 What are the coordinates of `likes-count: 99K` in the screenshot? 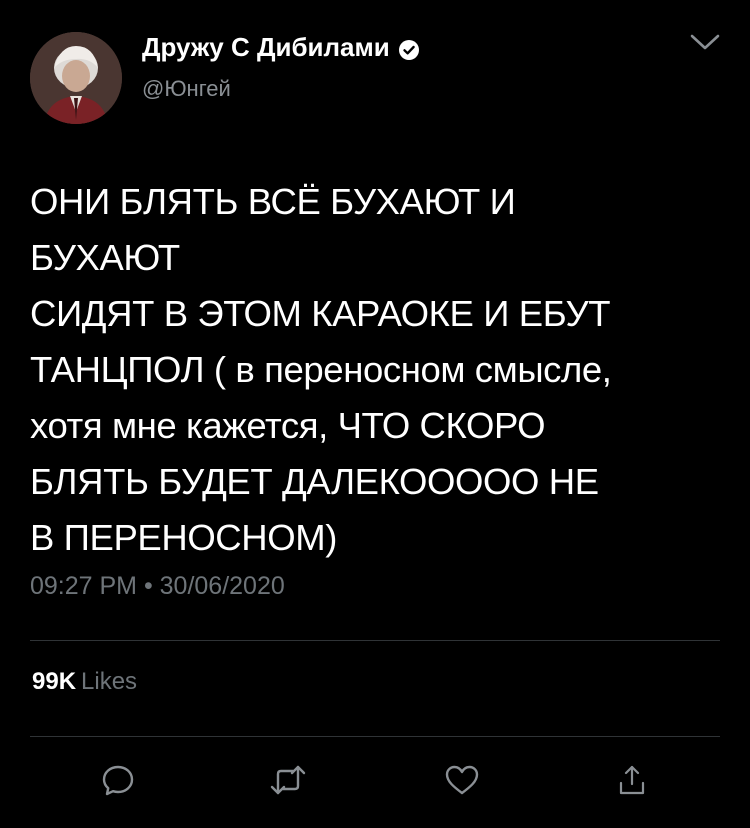 It's located at (54, 681).